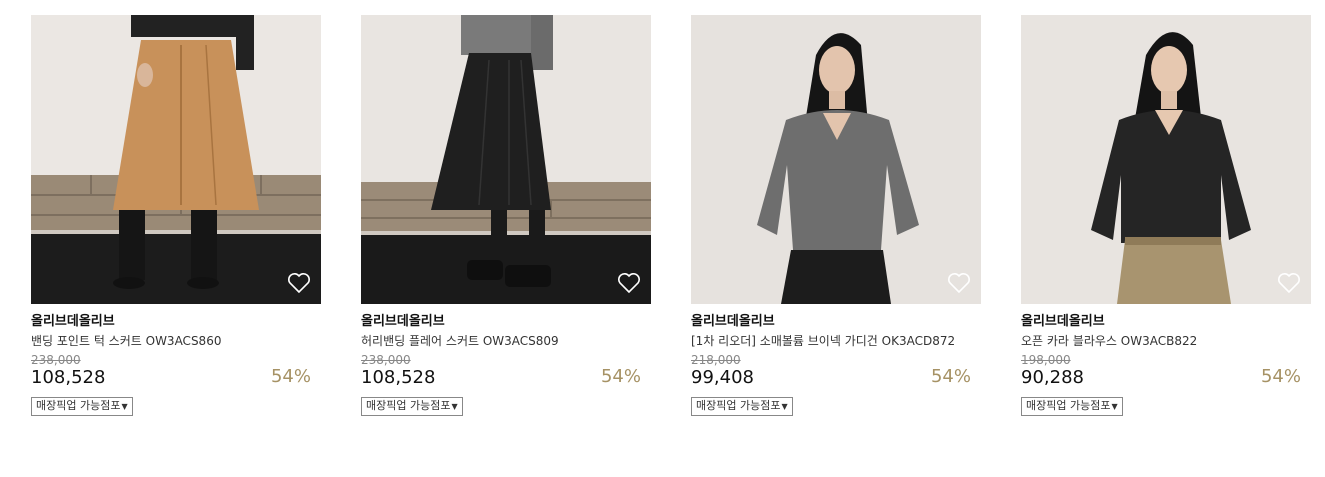 The image size is (1325, 477). I want to click on product-name: 오픈 카라 블라우스 OW3ACB822, so click(1166, 341).